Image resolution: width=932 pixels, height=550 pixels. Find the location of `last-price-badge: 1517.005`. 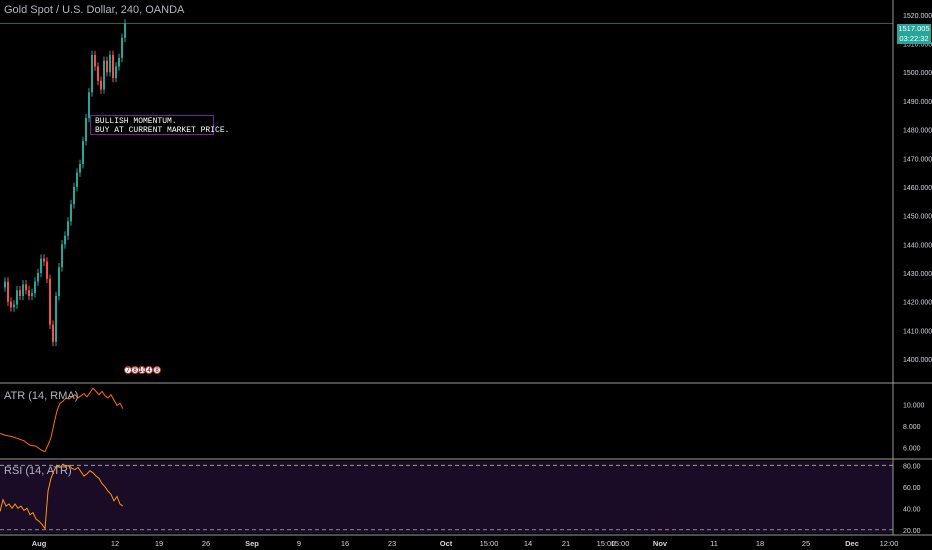

last-price-badge: 1517.005 is located at coordinates (914, 29).